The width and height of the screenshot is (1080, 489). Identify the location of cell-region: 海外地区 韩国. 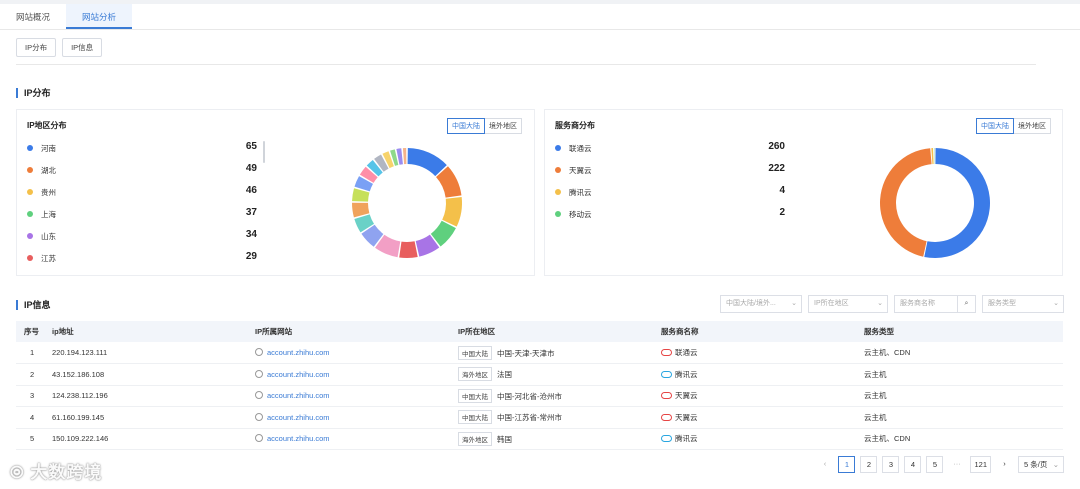
(551, 439).